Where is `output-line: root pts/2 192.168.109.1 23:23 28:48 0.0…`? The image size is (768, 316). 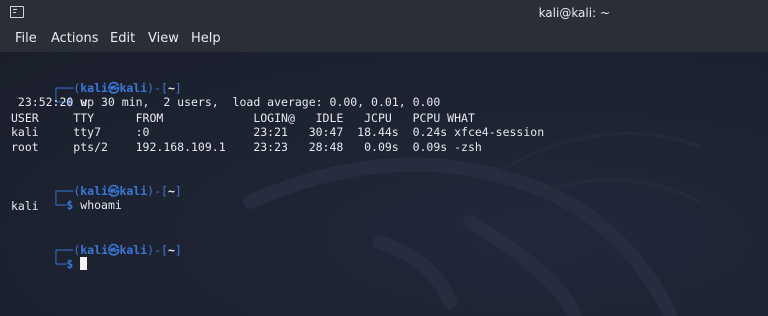 output-line: root pts/2 192.168.109.1 23:23 28:48 0.0… is located at coordinates (246, 147).